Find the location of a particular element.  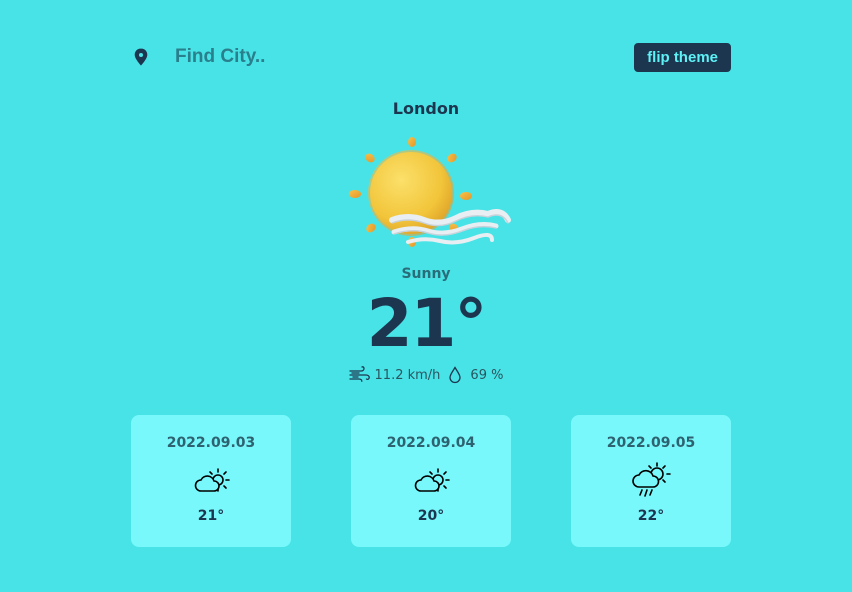

sun-cloud-rain-icon is located at coordinates (651, 479).